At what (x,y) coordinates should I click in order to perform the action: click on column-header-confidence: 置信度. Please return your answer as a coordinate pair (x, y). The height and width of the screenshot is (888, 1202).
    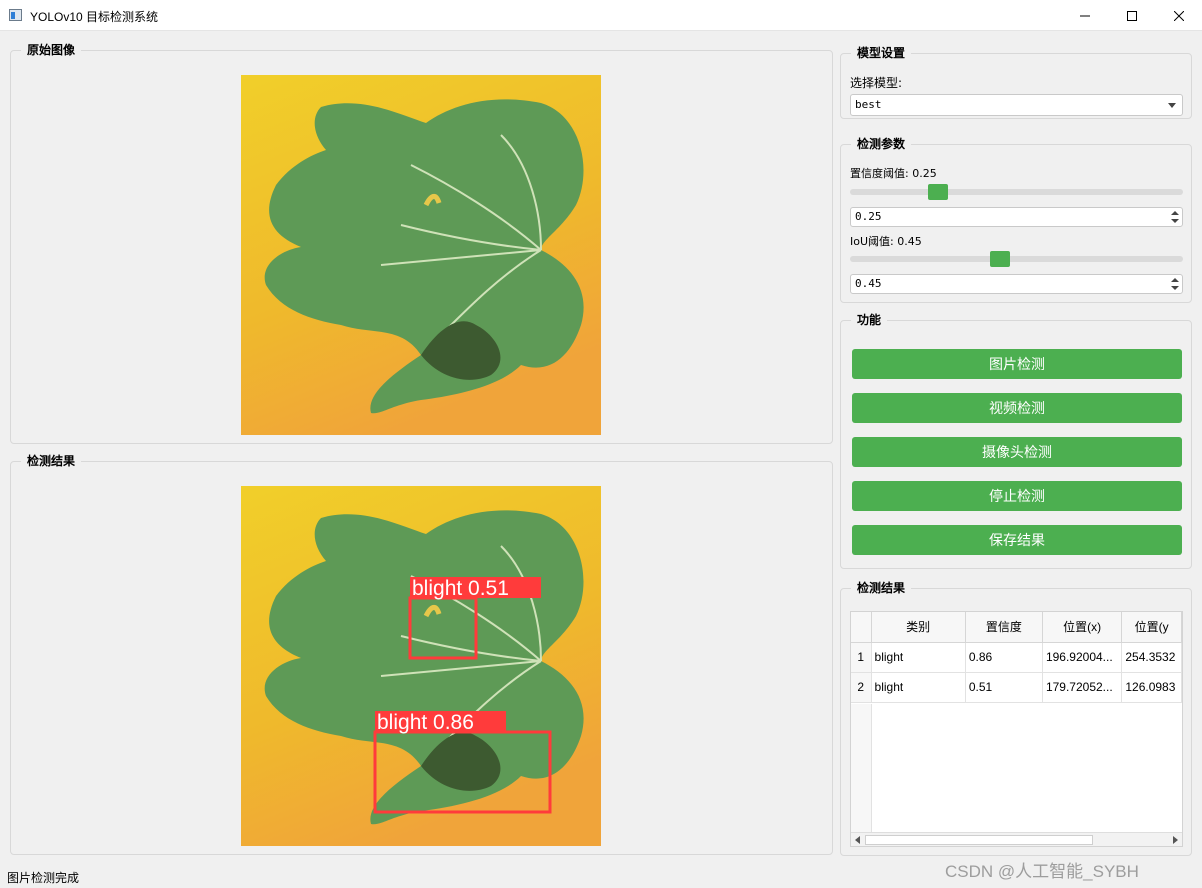
    Looking at the image, I should click on (1004, 627).